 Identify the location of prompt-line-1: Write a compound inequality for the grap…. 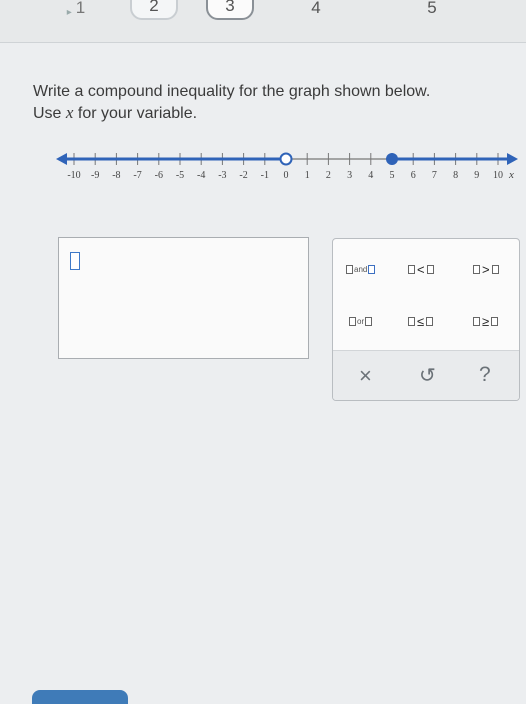
(232, 91).